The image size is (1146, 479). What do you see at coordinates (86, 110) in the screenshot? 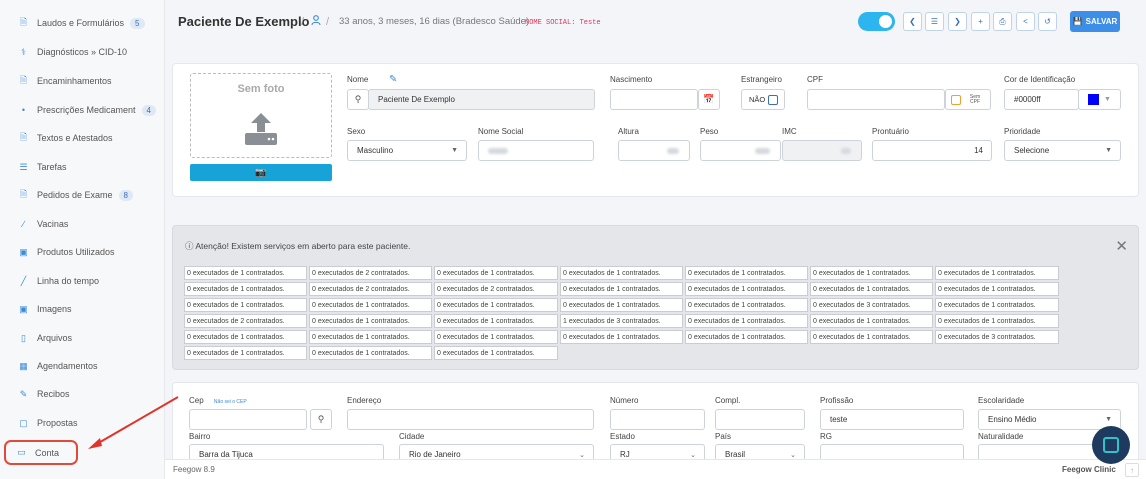
I see `sidebar-item-label: Prescrições Medicament` at bounding box center [86, 110].